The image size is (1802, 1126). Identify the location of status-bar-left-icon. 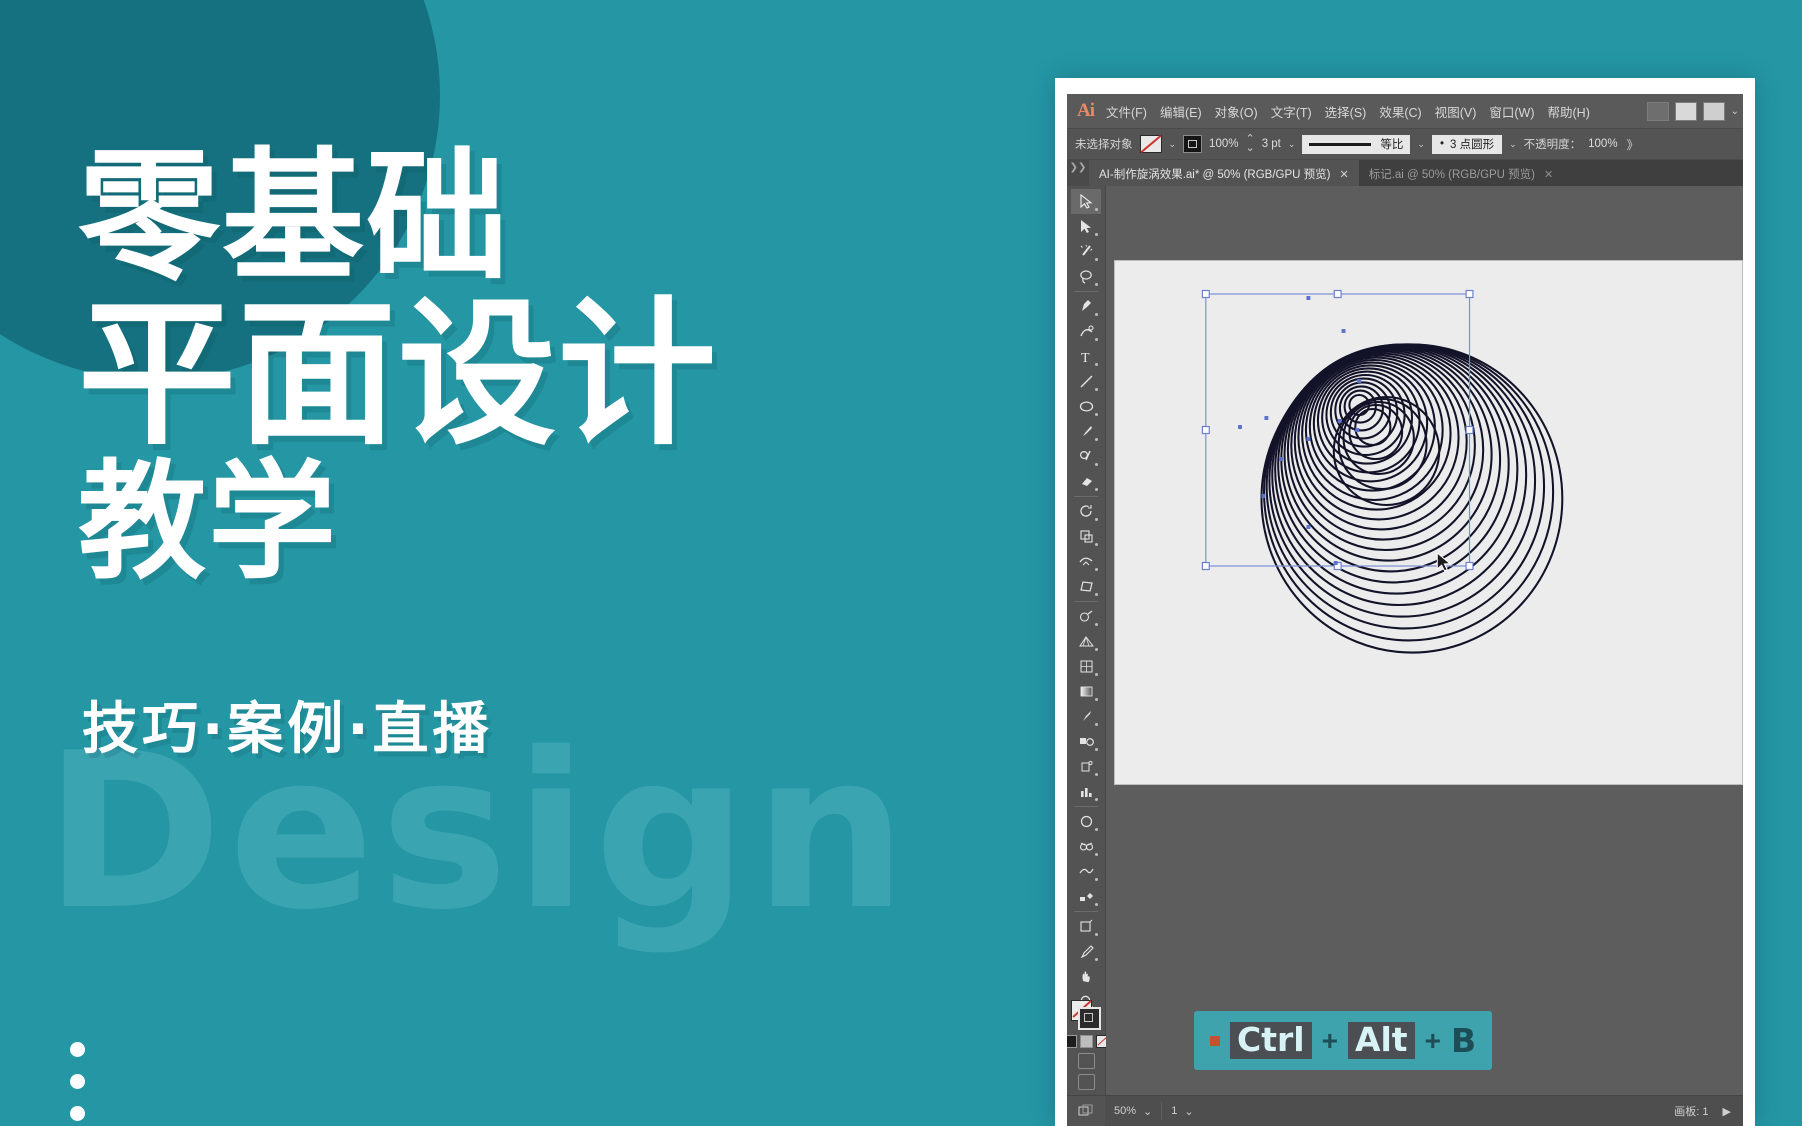
(1086, 1111).